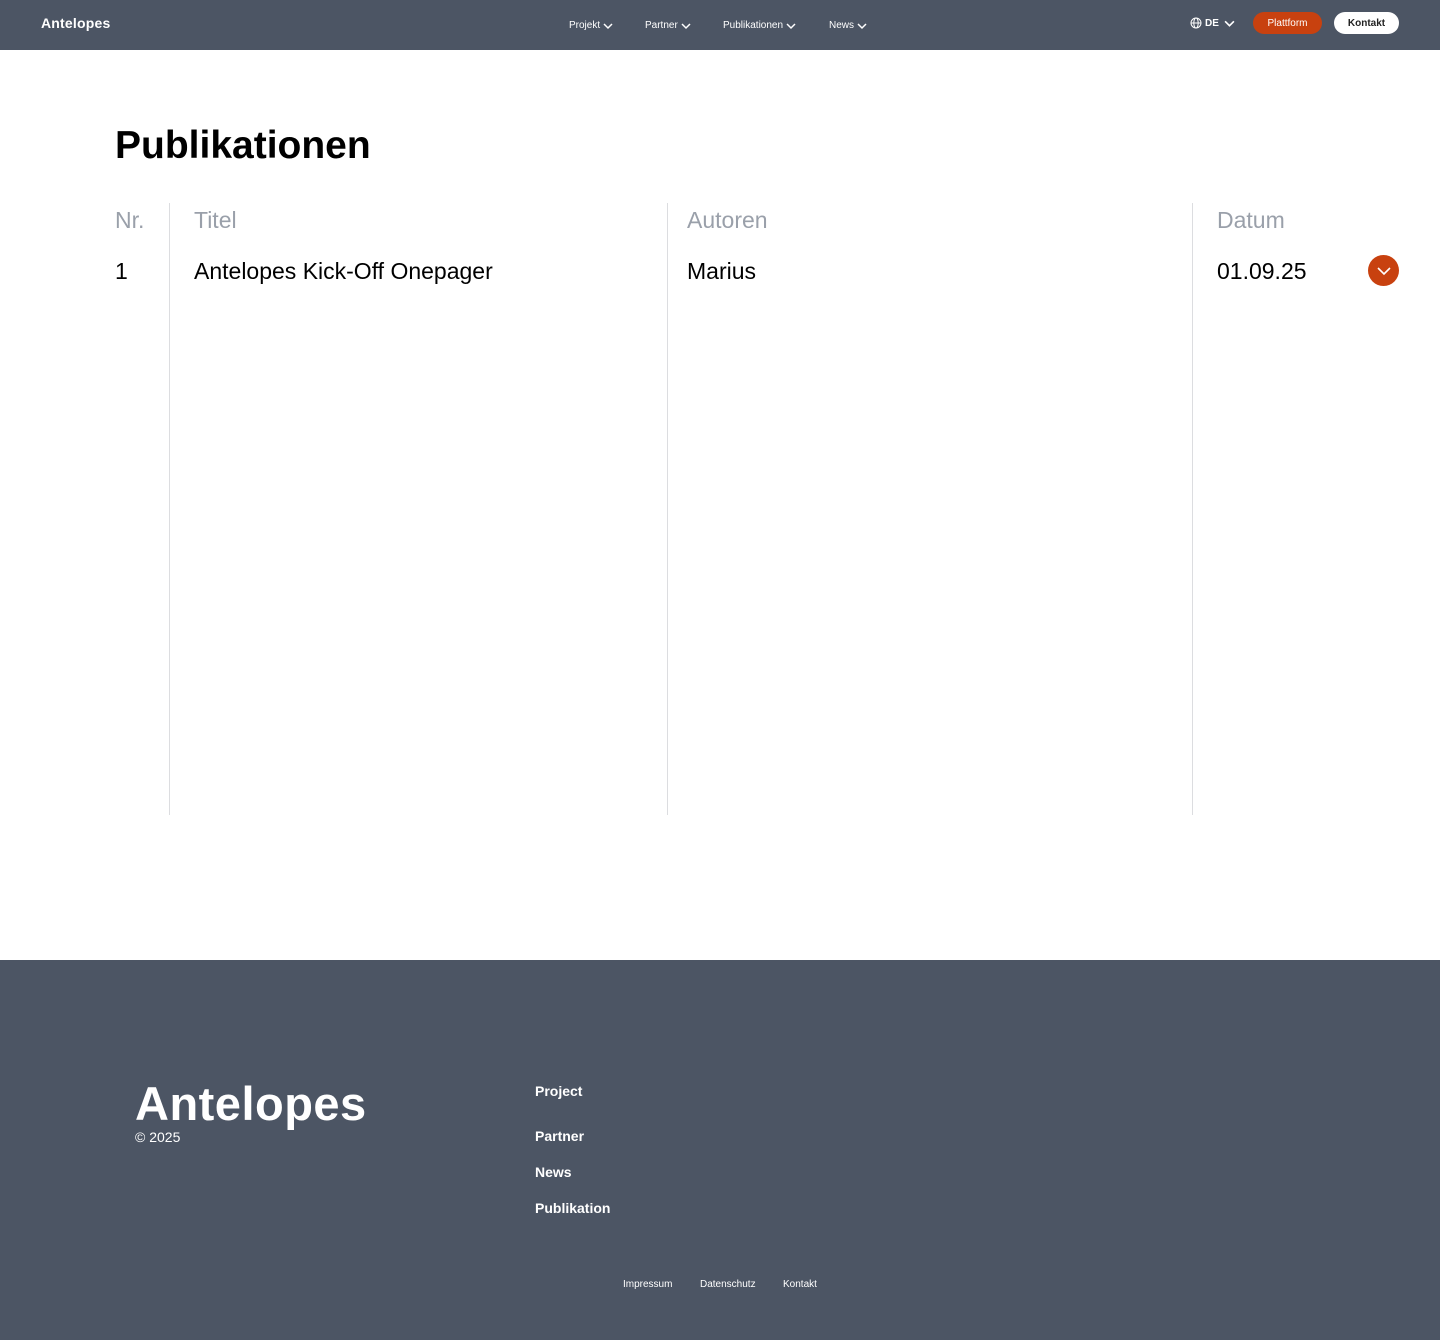 The height and width of the screenshot is (1340, 1440). Describe the element at coordinates (585, 25) in the screenshot. I see `nav-item-label: Projekt` at that location.